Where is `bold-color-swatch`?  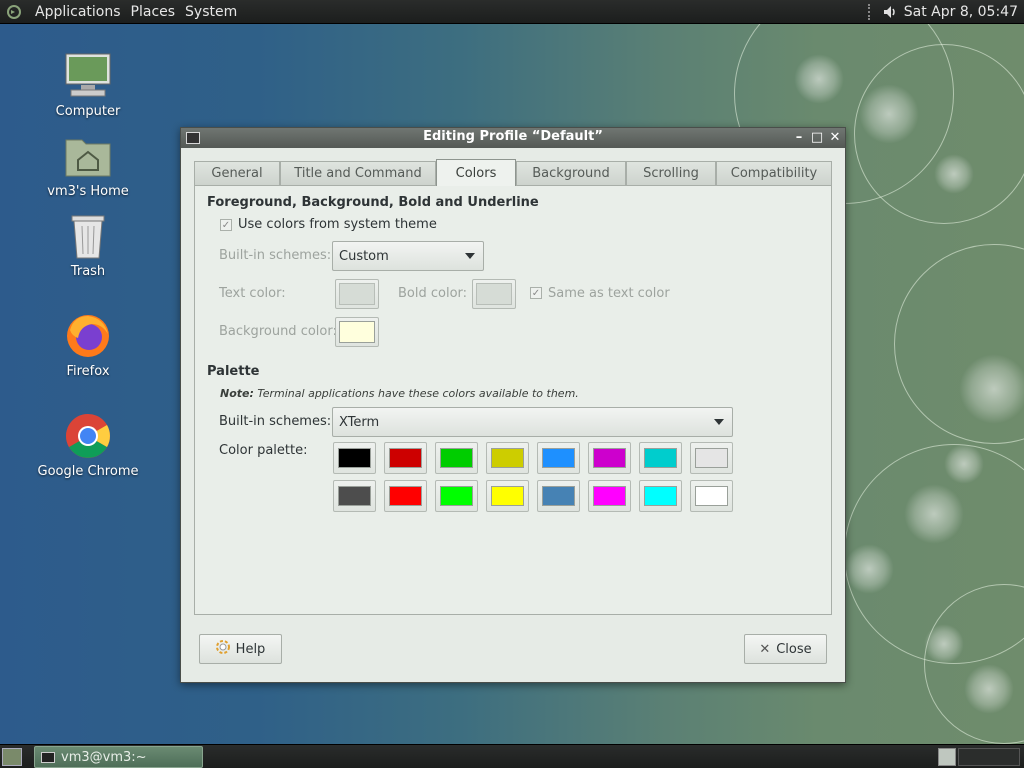 bold-color-swatch is located at coordinates (494, 294).